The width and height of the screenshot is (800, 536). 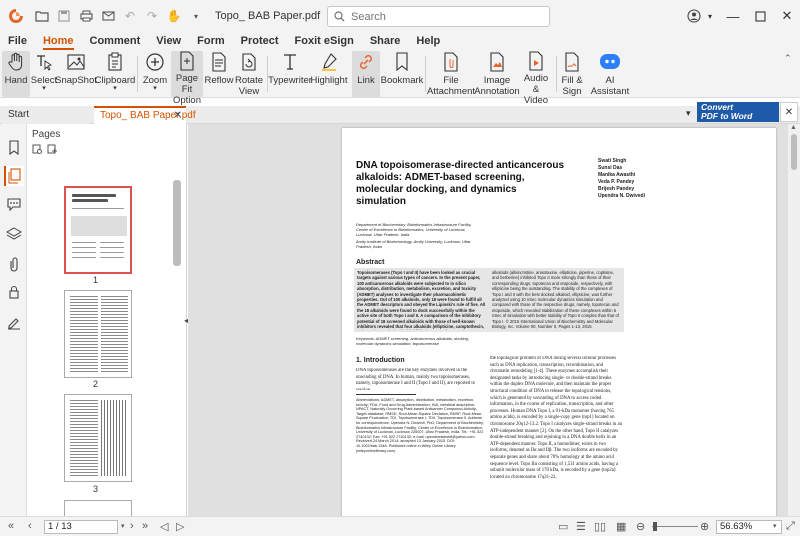 What do you see at coordinates (187, 78) in the screenshot?
I see `page-fit-option-button: Page Fit Option` at bounding box center [187, 78].